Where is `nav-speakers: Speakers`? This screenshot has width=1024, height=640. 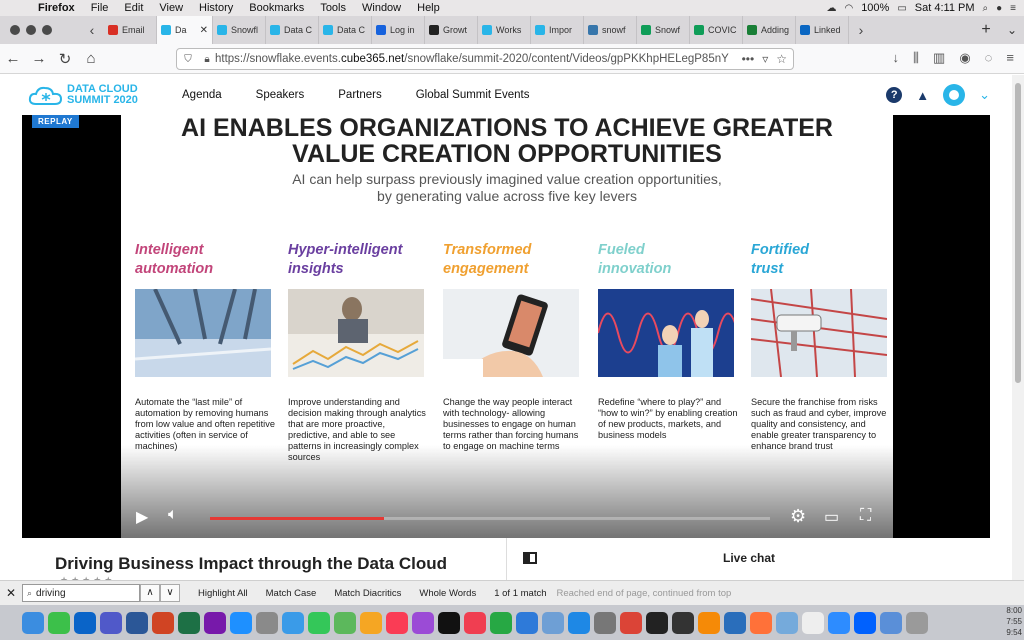 nav-speakers: Speakers is located at coordinates (280, 95).